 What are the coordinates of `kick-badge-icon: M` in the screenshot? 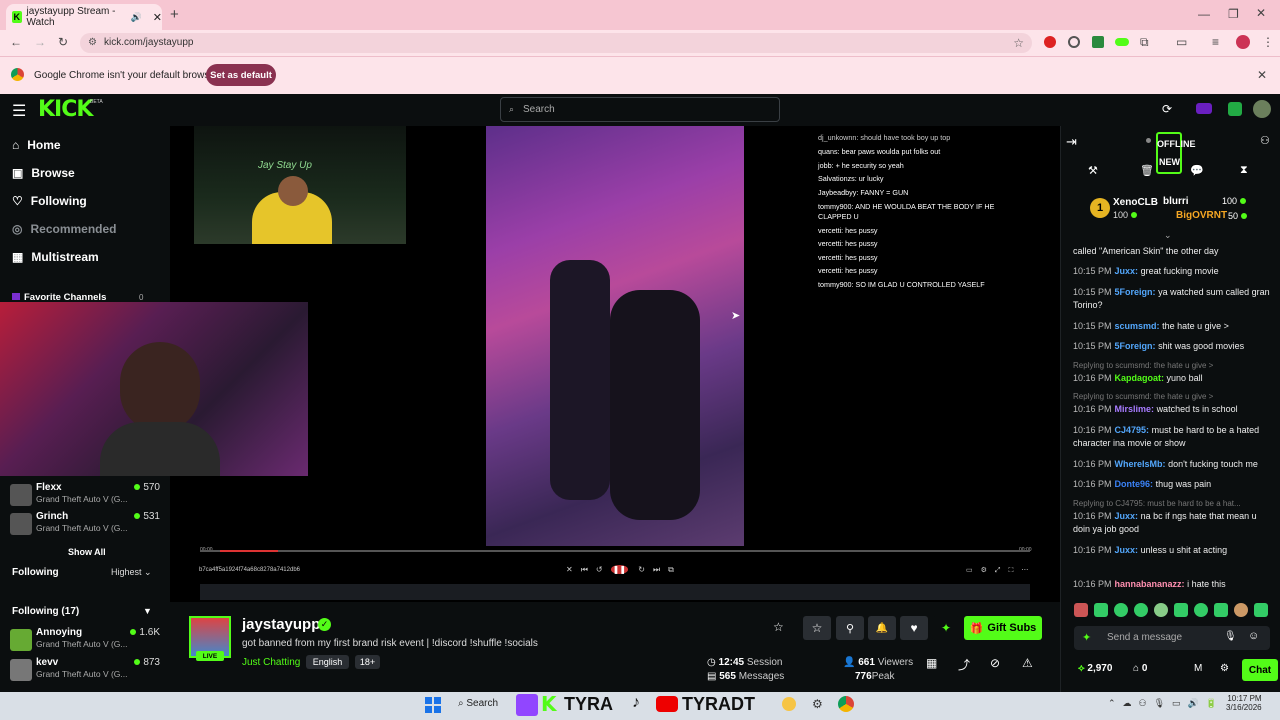 It's located at (1198, 668).